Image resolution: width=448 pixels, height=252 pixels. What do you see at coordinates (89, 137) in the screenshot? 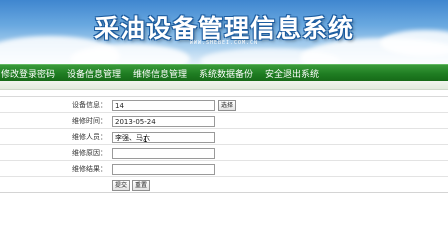
I see `repair-person-label: 维修人员：` at bounding box center [89, 137].